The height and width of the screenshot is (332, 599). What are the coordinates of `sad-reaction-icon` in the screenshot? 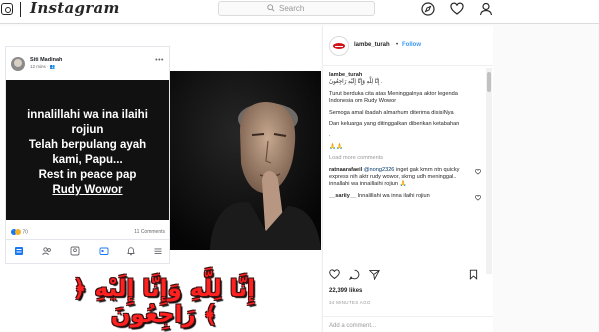 It's located at (18, 232).